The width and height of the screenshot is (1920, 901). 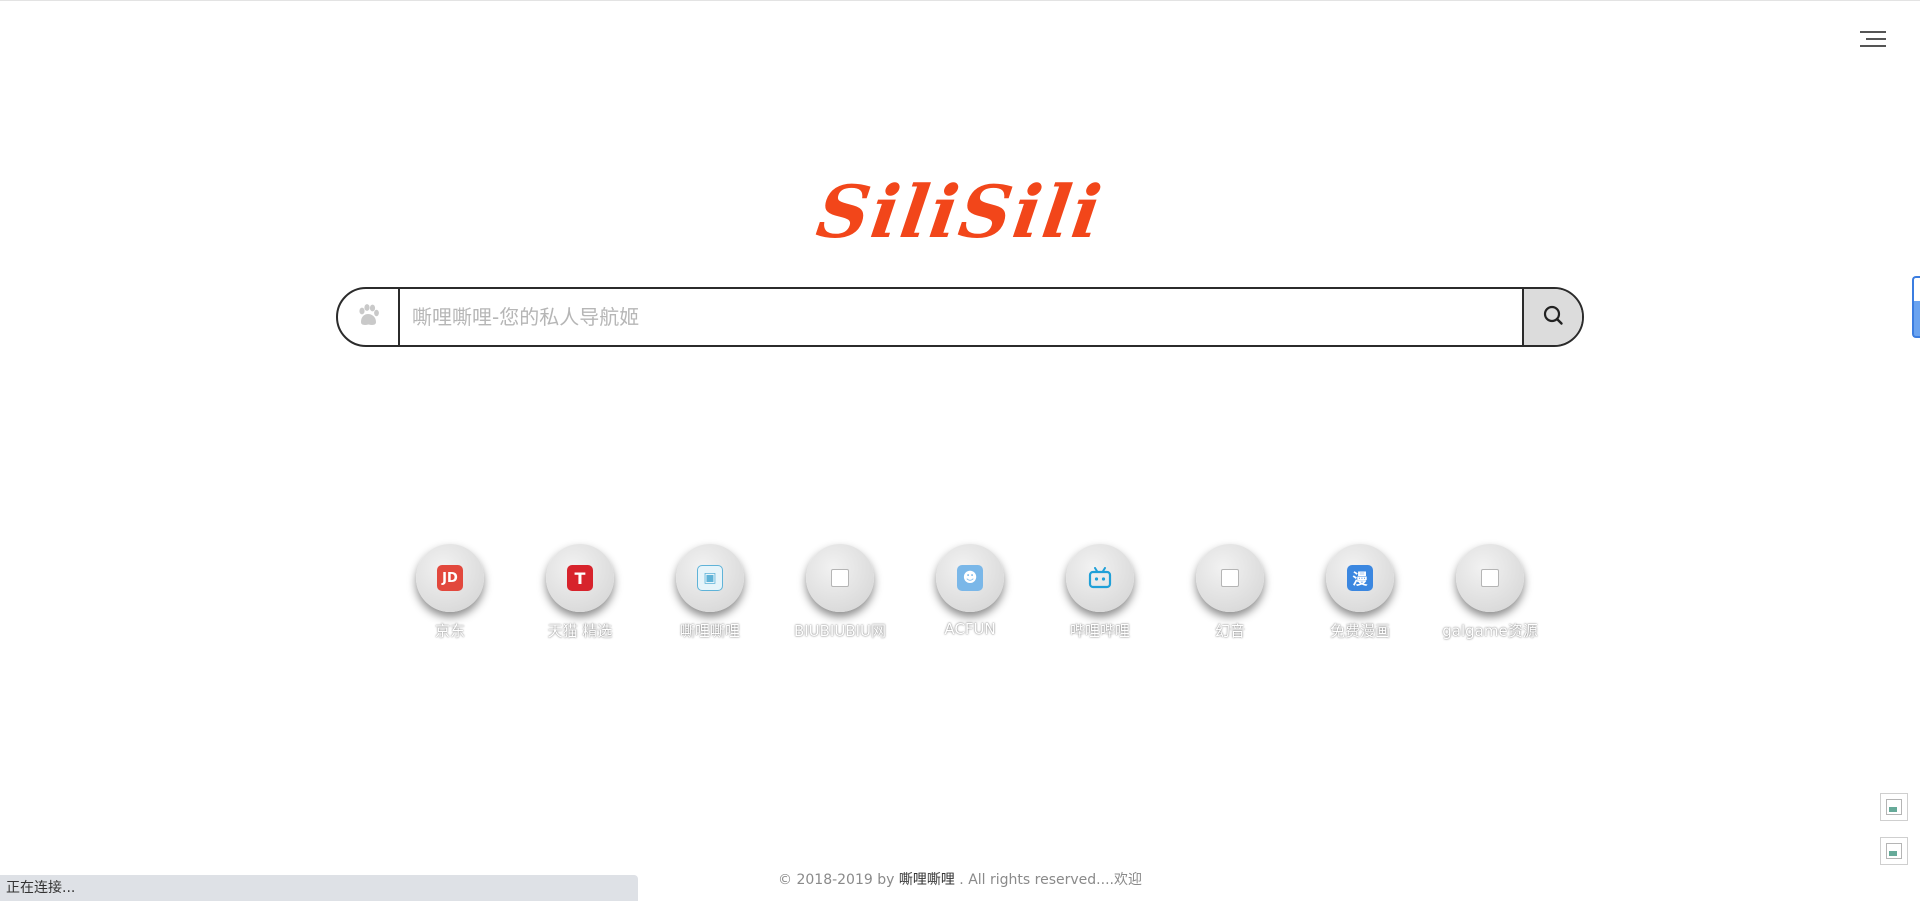 I want to click on search-engine-selector, so click(x=369, y=317).